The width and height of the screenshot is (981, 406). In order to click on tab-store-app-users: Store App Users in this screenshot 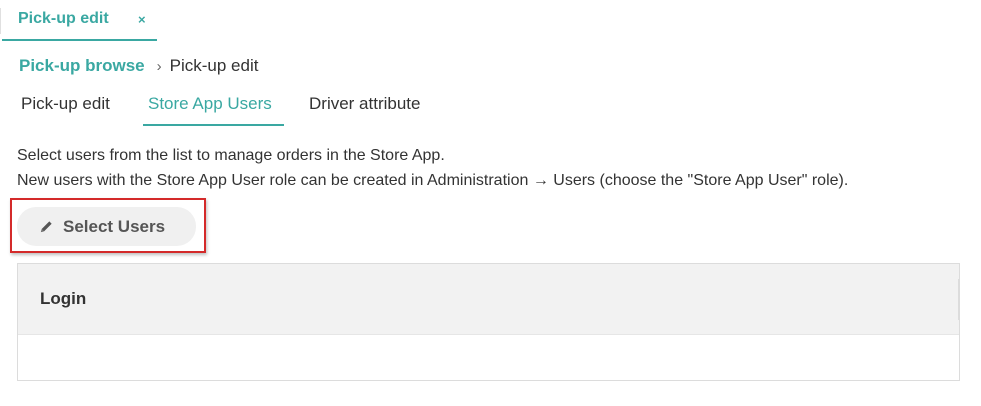, I will do `click(213, 107)`.